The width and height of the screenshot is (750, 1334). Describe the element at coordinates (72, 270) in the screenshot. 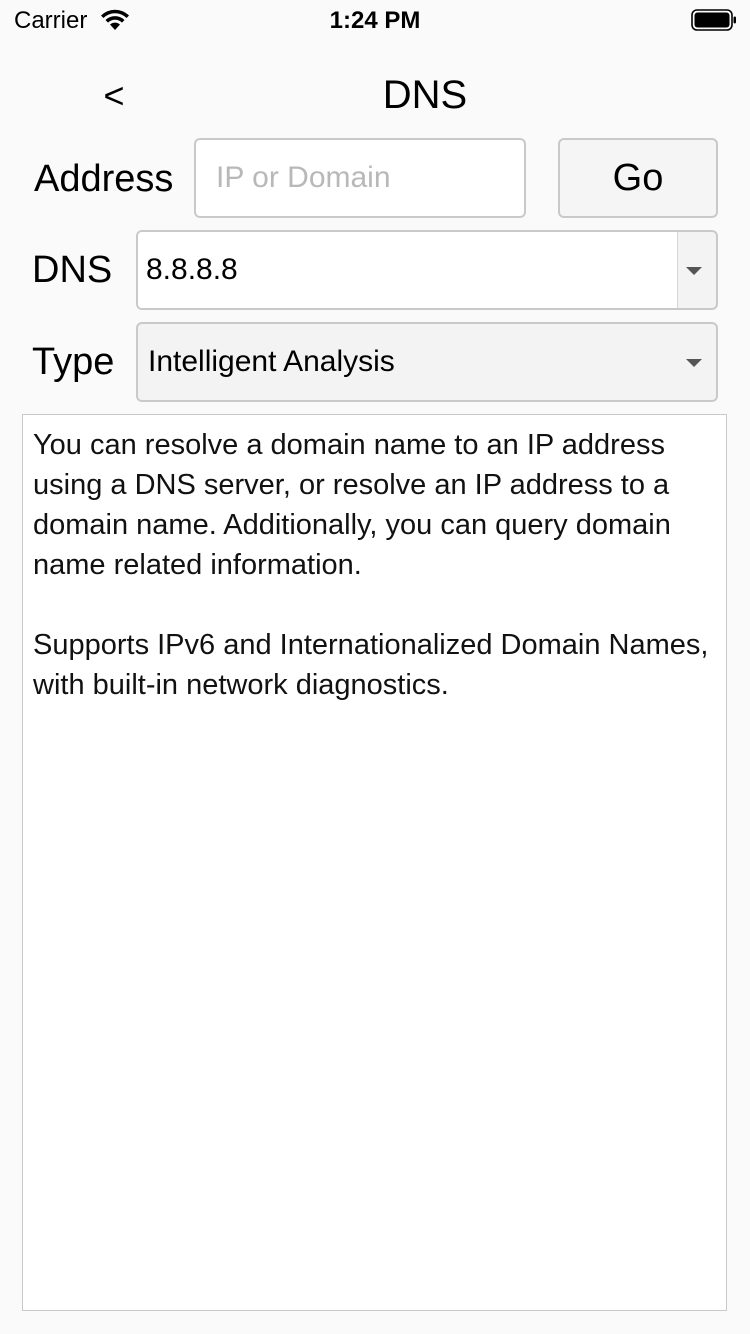

I see `dns-label: DNS` at that location.